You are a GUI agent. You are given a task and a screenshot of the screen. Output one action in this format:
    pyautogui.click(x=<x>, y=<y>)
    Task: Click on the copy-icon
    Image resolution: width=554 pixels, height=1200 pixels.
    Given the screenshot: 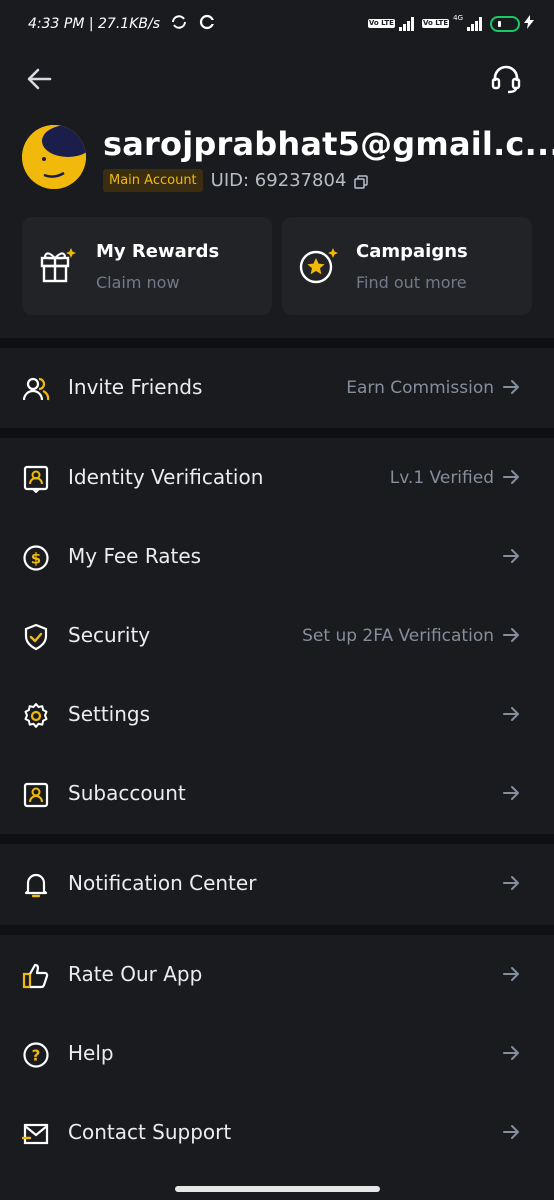 What is the action you would take?
    pyautogui.click(x=361, y=181)
    